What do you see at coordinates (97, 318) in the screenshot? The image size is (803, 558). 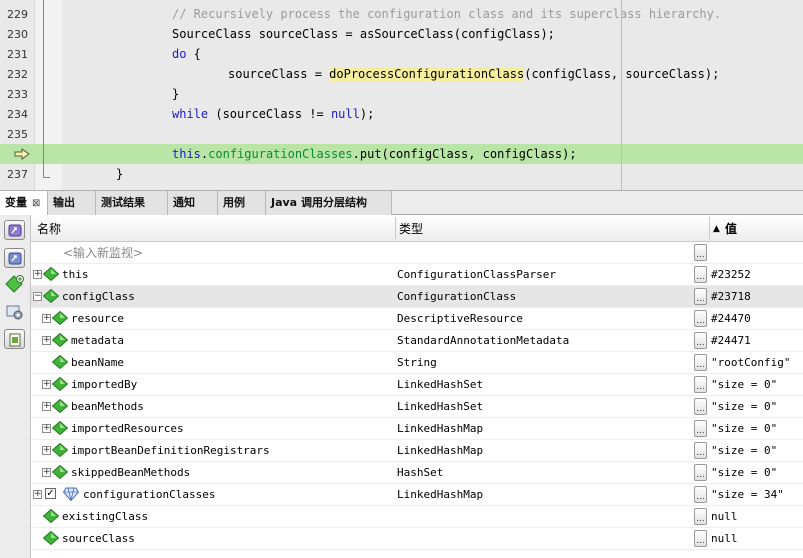 I see `variable-name: resource` at bounding box center [97, 318].